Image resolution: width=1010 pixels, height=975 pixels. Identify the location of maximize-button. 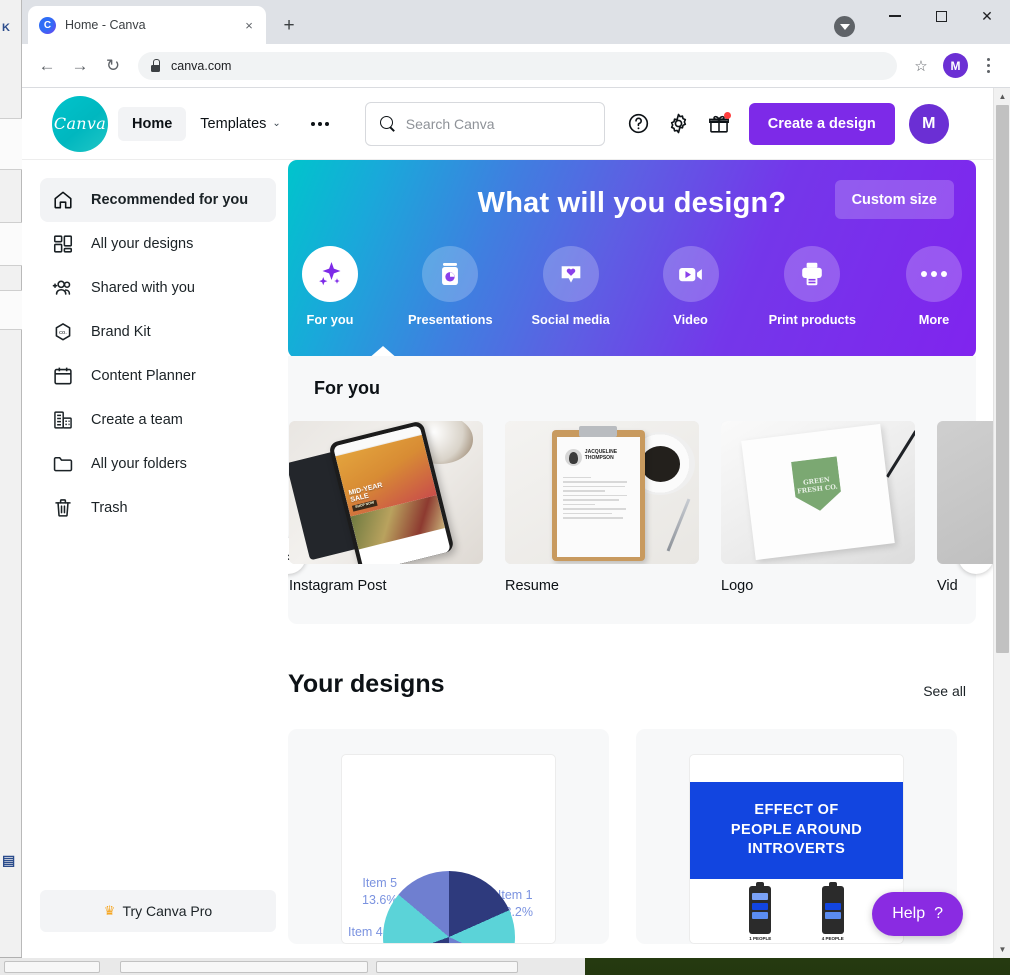
(941, 16).